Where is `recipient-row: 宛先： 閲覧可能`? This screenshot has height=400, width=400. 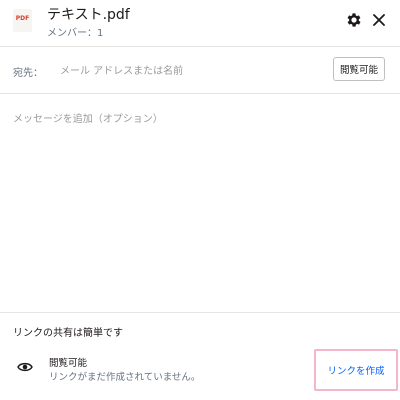
recipient-row: 宛先： 閲覧可能 is located at coordinates (200, 70).